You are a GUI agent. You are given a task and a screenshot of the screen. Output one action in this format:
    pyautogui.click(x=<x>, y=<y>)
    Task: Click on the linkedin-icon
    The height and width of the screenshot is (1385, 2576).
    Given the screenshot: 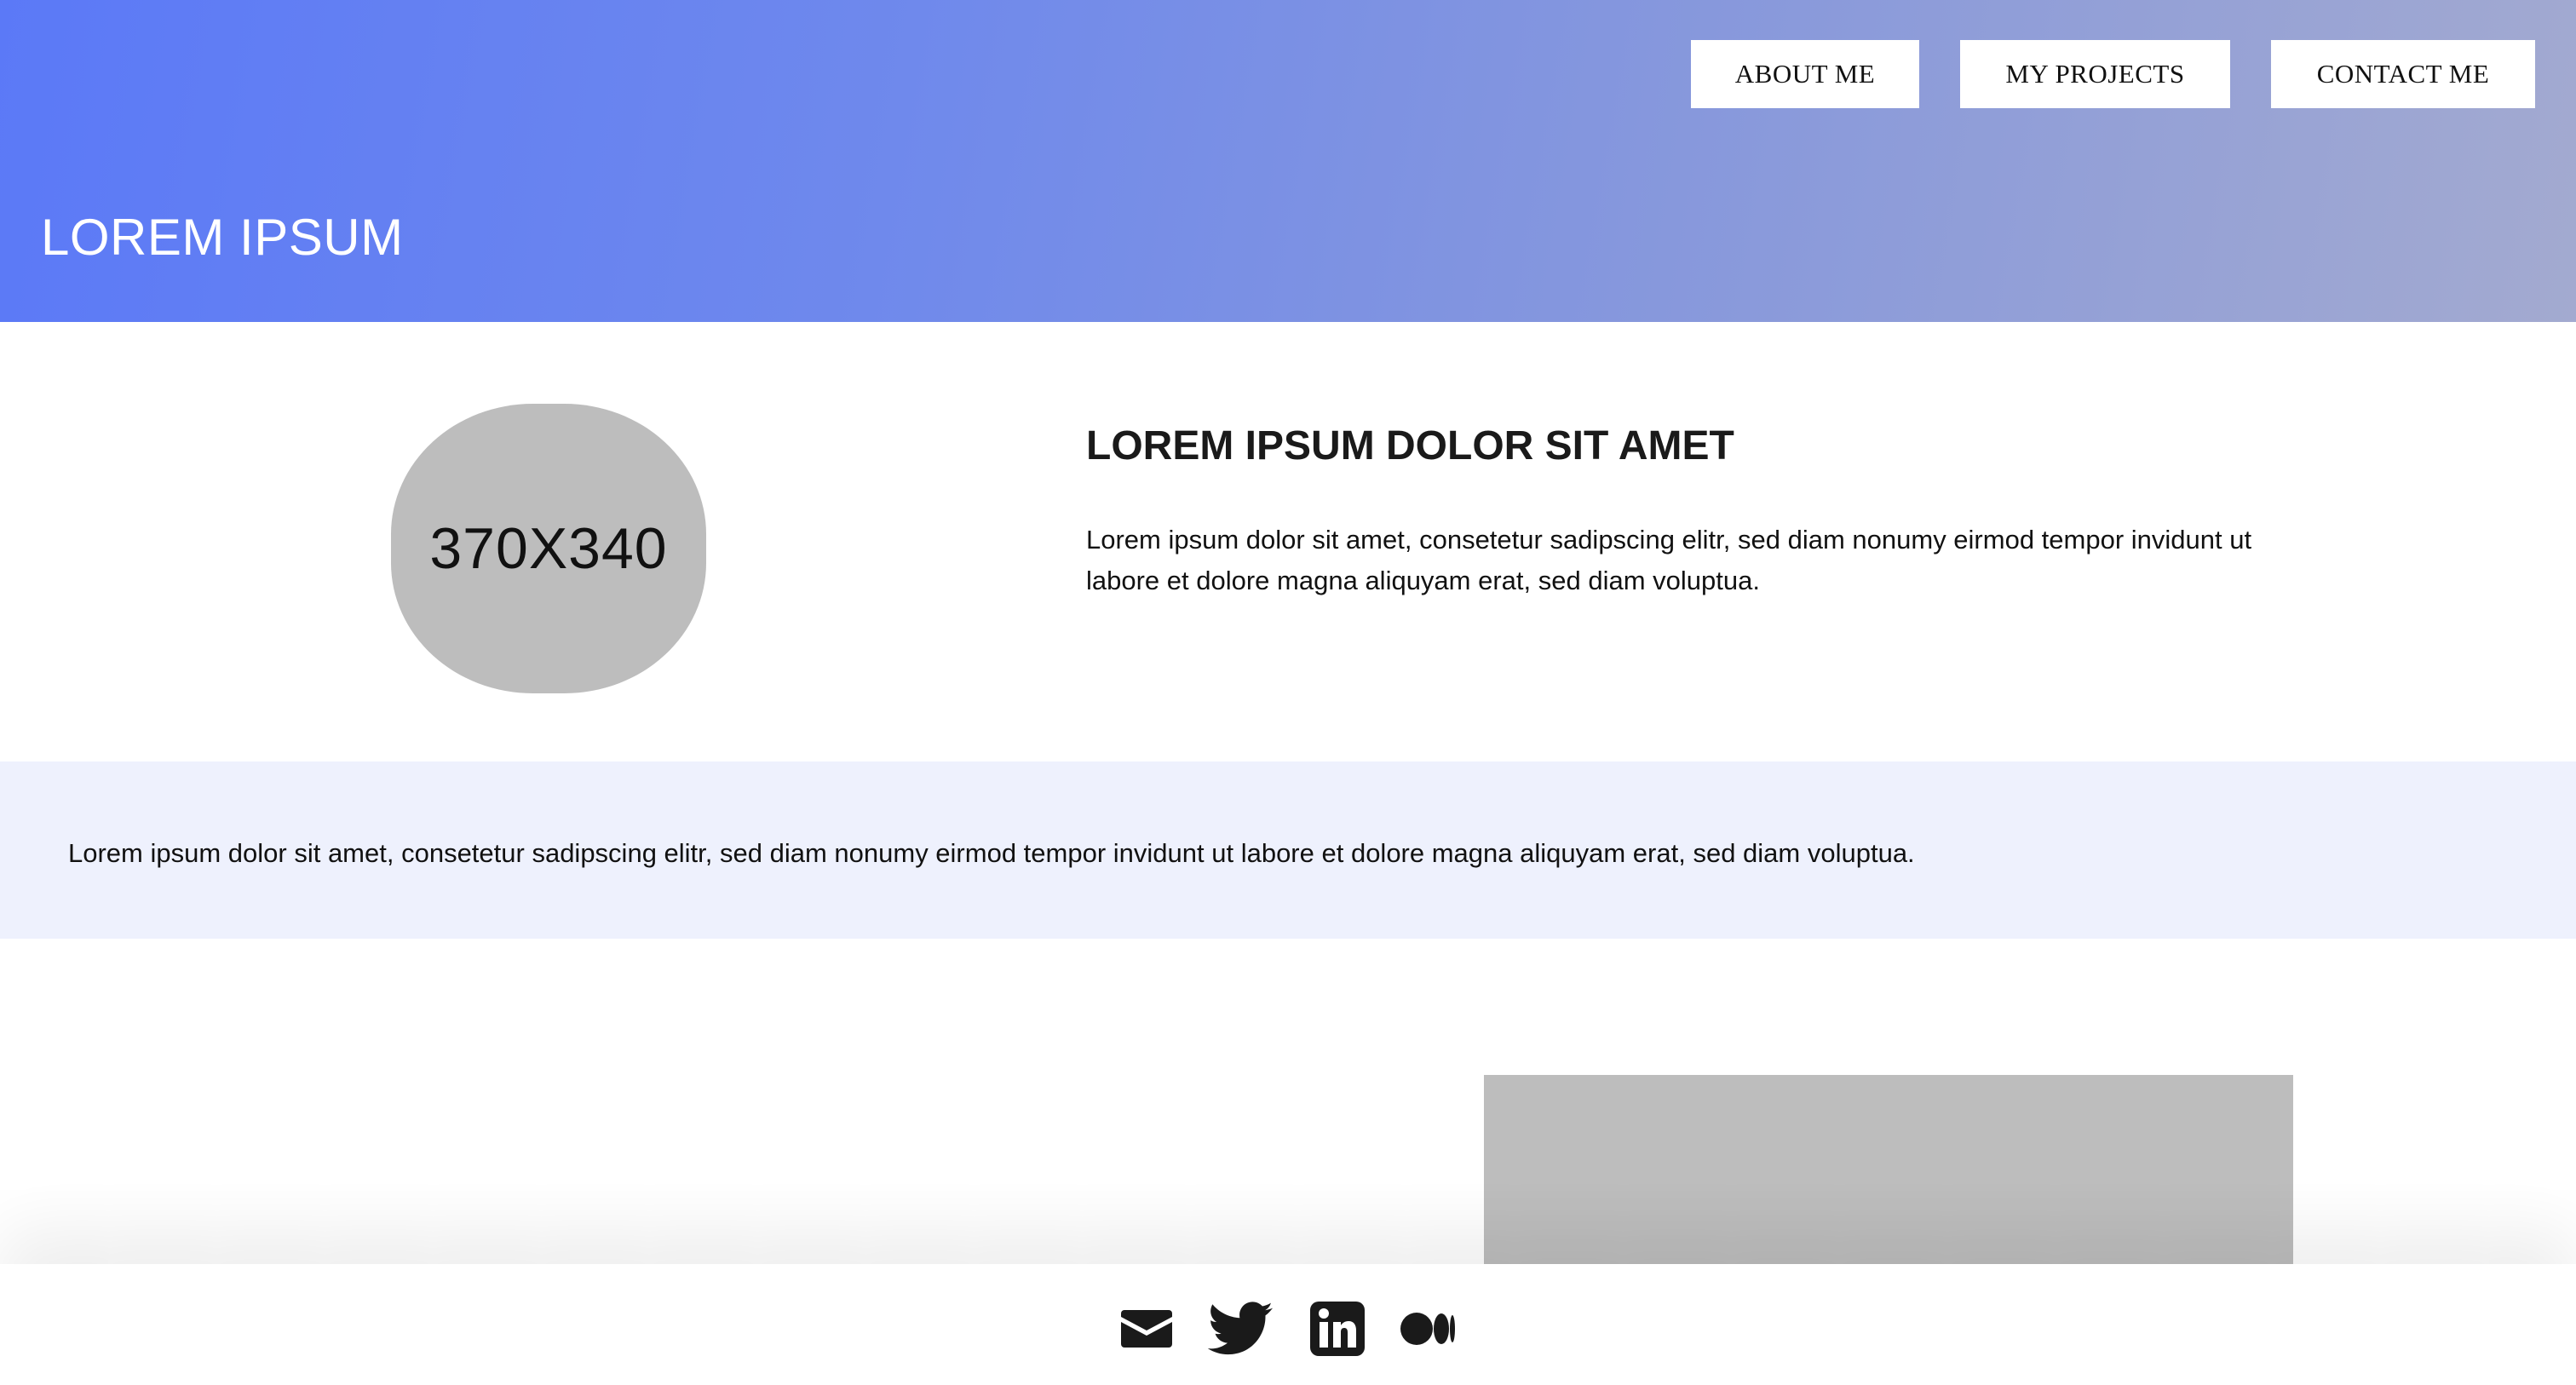 What is the action you would take?
    pyautogui.click(x=1337, y=1329)
    